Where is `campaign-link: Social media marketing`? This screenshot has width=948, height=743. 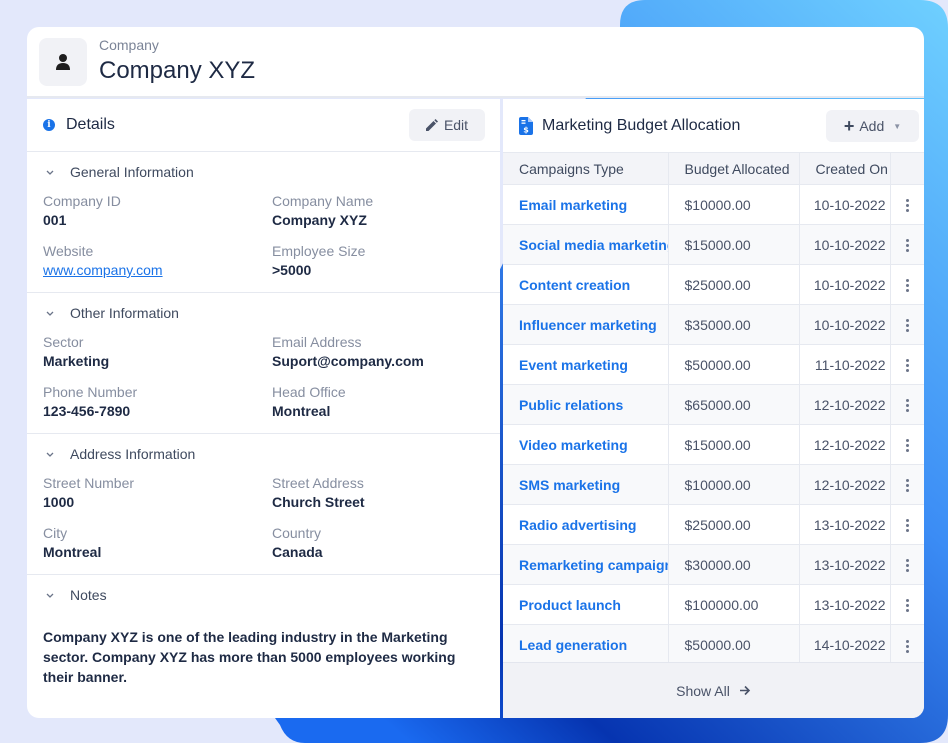
campaign-link: Social media marketing is located at coordinates (586, 244).